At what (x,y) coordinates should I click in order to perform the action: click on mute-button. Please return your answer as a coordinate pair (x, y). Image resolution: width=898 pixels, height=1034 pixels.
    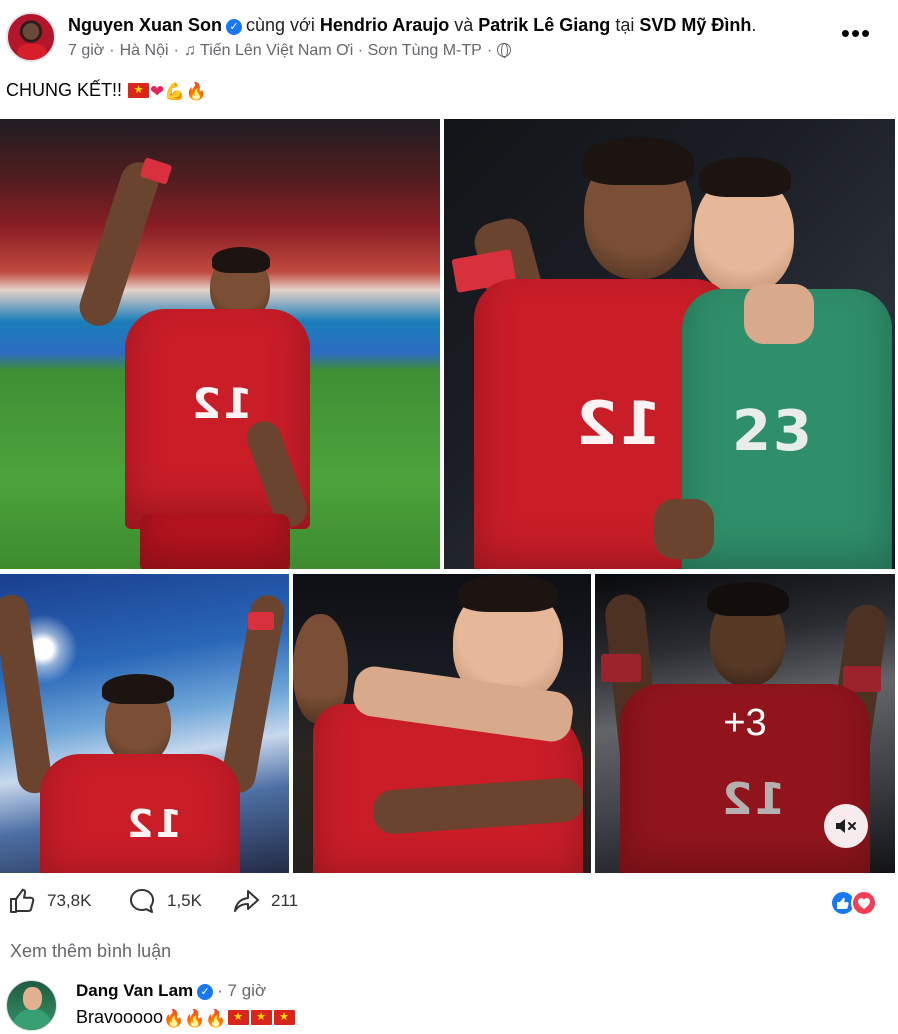
    Looking at the image, I should click on (846, 826).